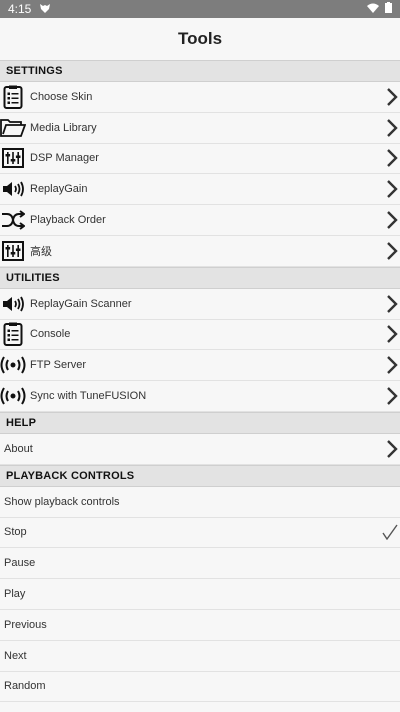  What do you see at coordinates (200, 190) in the screenshot?
I see `menu-item-replaygain: ReplayGain` at bounding box center [200, 190].